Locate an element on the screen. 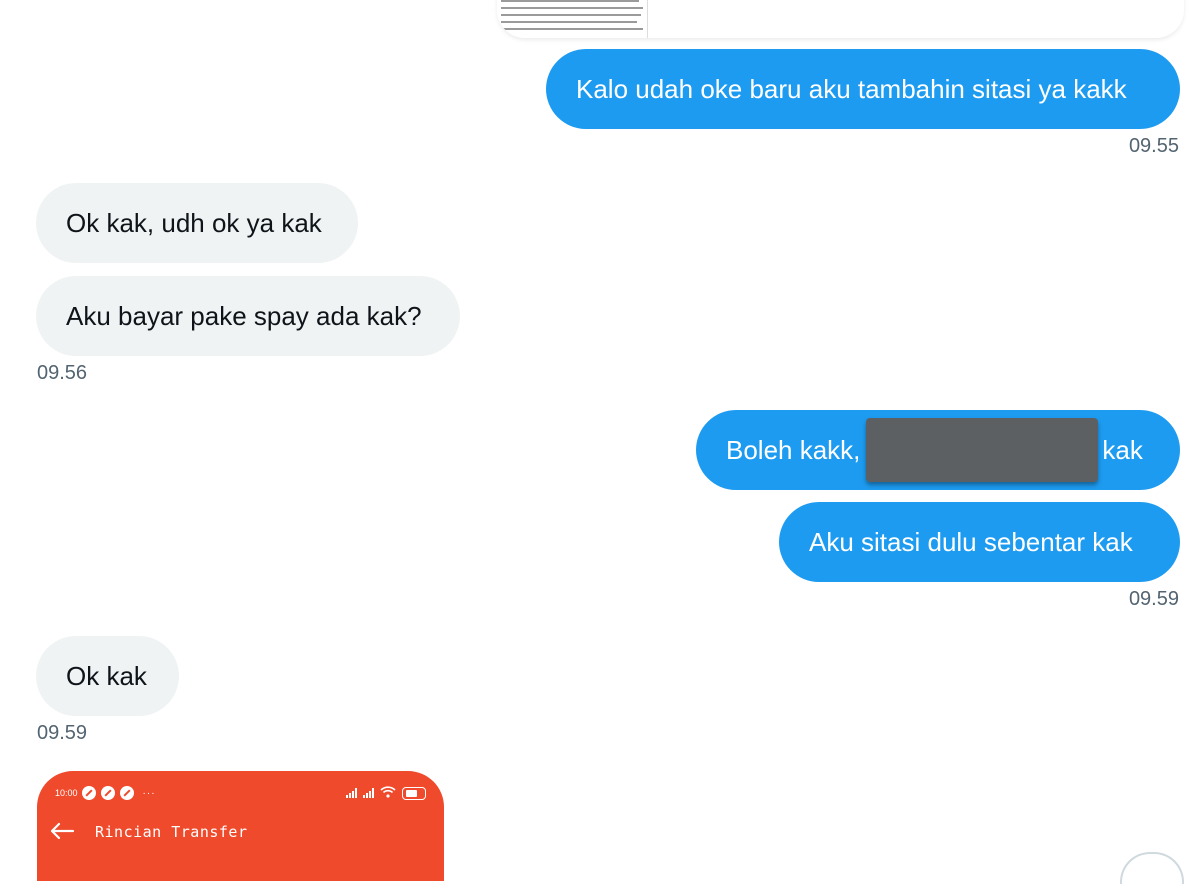 The image size is (1200, 884). wifi-icon is located at coordinates (388, 793).